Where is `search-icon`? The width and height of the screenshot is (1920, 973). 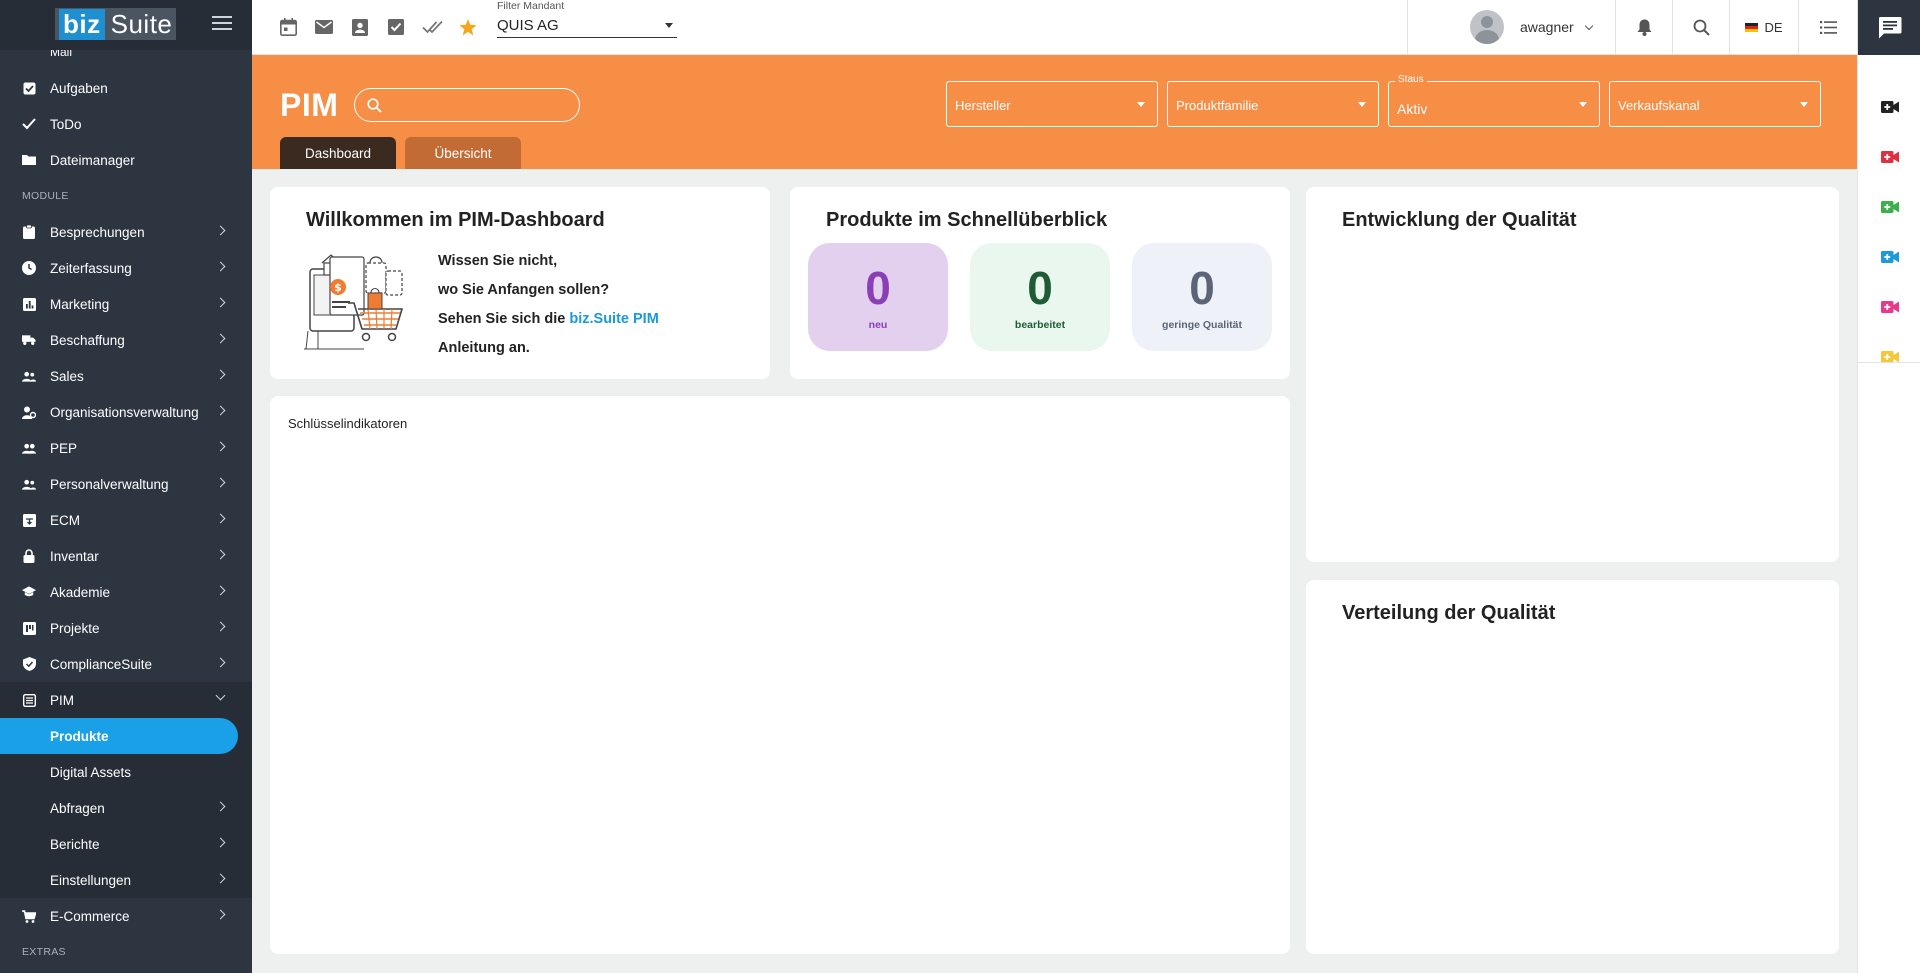 search-icon is located at coordinates (1701, 27).